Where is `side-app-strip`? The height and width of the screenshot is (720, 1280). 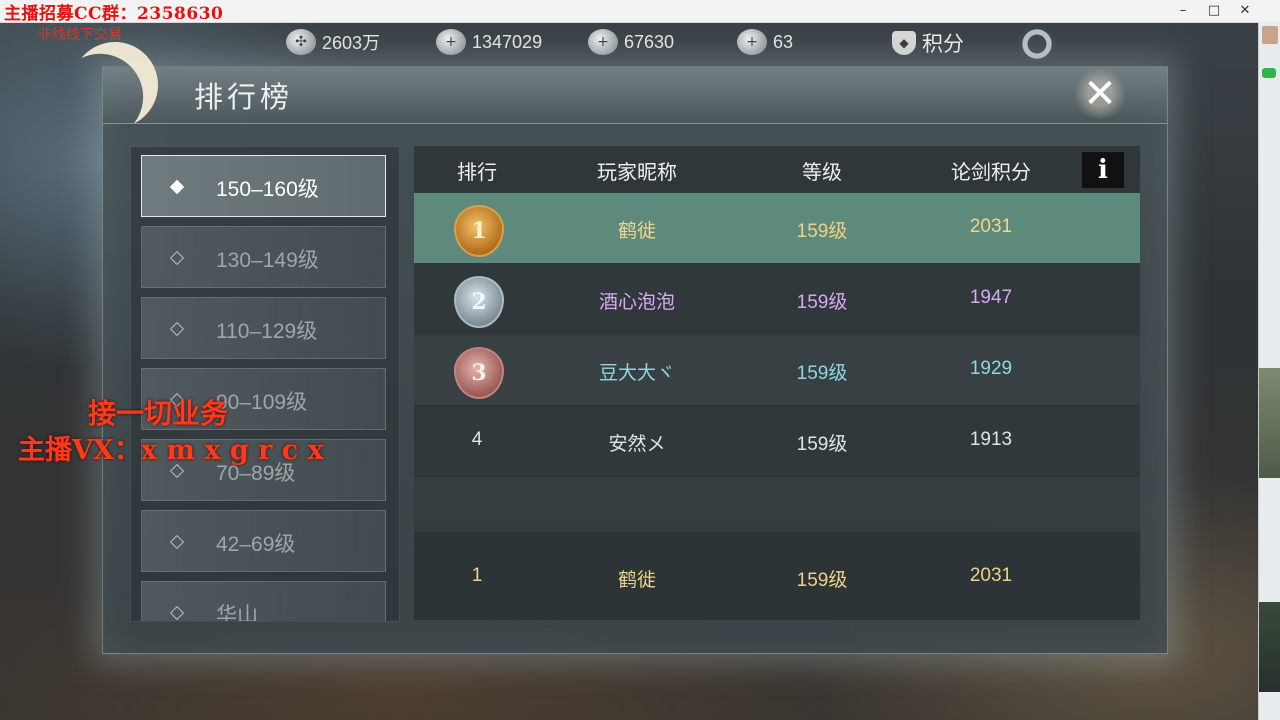 side-app-strip is located at coordinates (1269, 371).